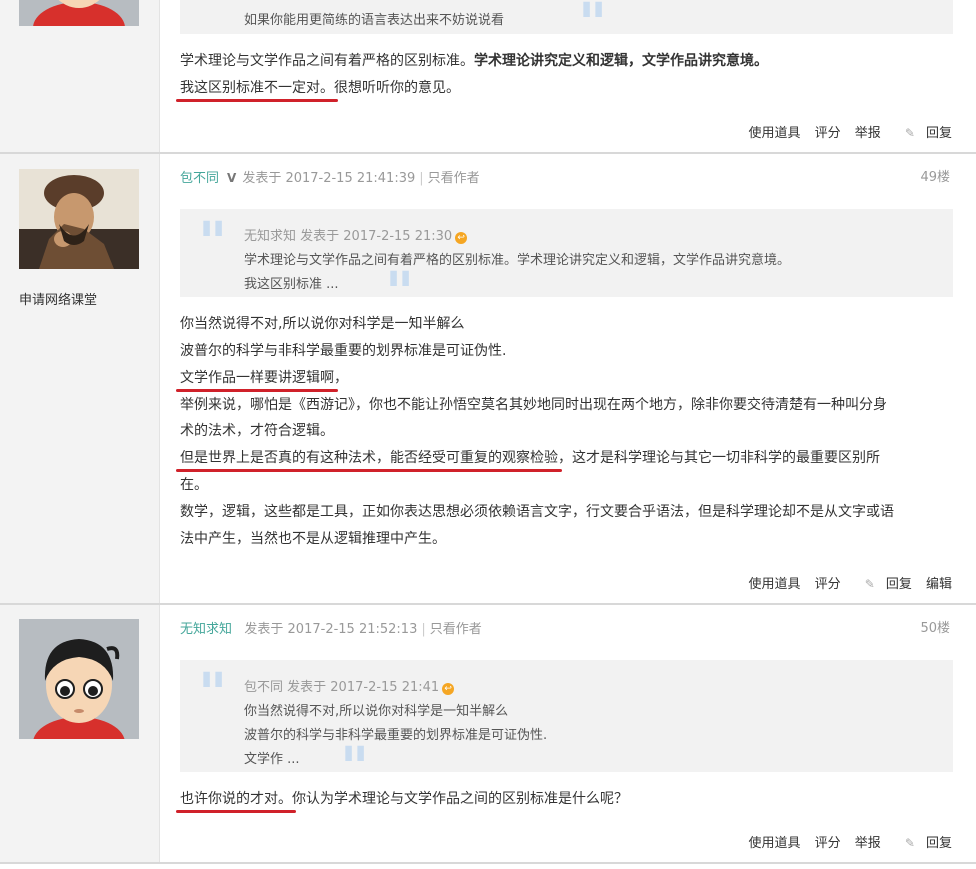 This screenshot has height=869, width=976. I want to click on floor-number: 49楼, so click(935, 175).